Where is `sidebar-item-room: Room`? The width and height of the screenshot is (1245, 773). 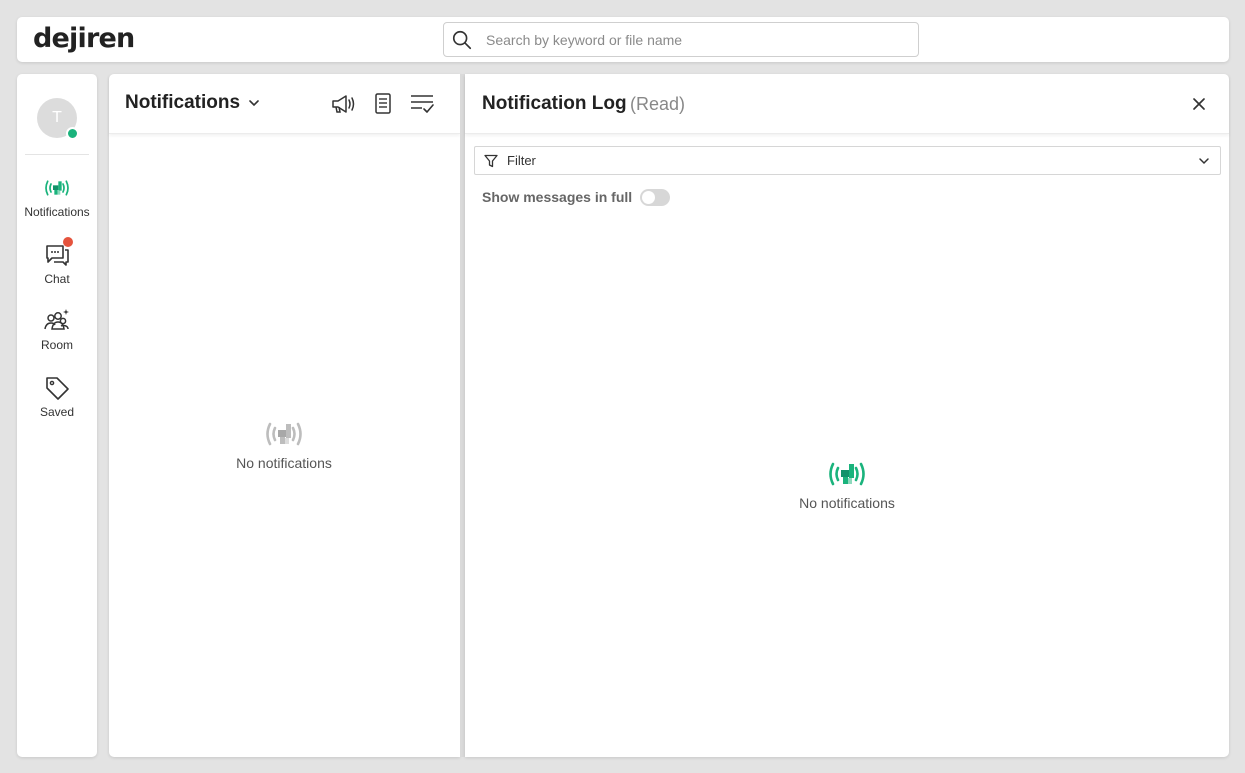 sidebar-item-room: Room is located at coordinates (57, 337).